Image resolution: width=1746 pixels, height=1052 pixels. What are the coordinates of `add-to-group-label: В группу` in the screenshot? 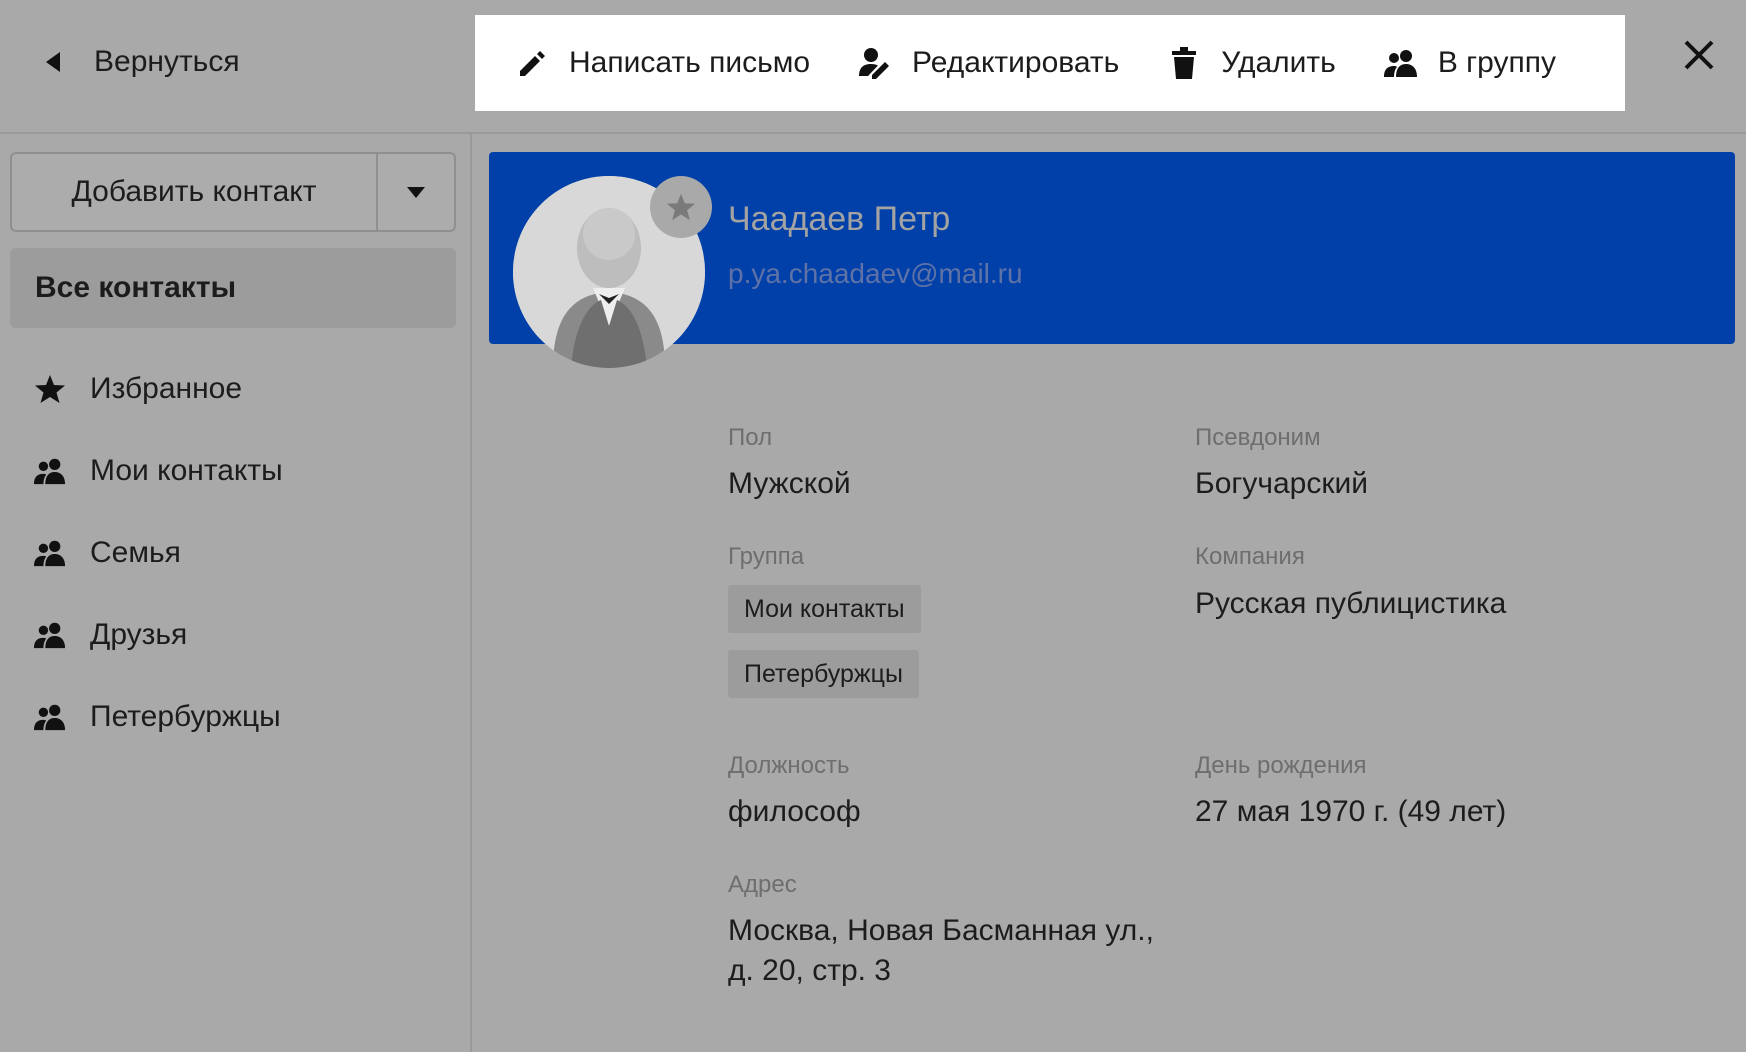 It's located at (1496, 62).